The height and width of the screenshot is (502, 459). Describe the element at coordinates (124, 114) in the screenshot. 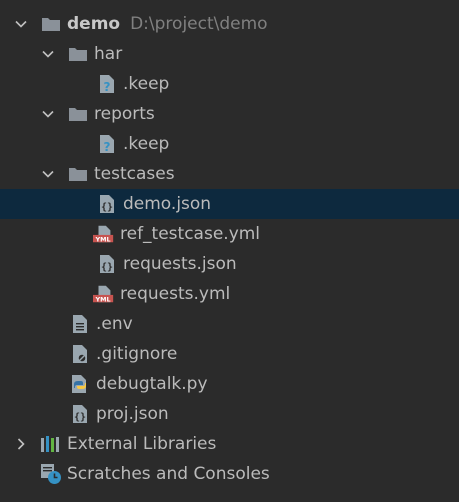

I see `folder-reports-label: reports` at that location.